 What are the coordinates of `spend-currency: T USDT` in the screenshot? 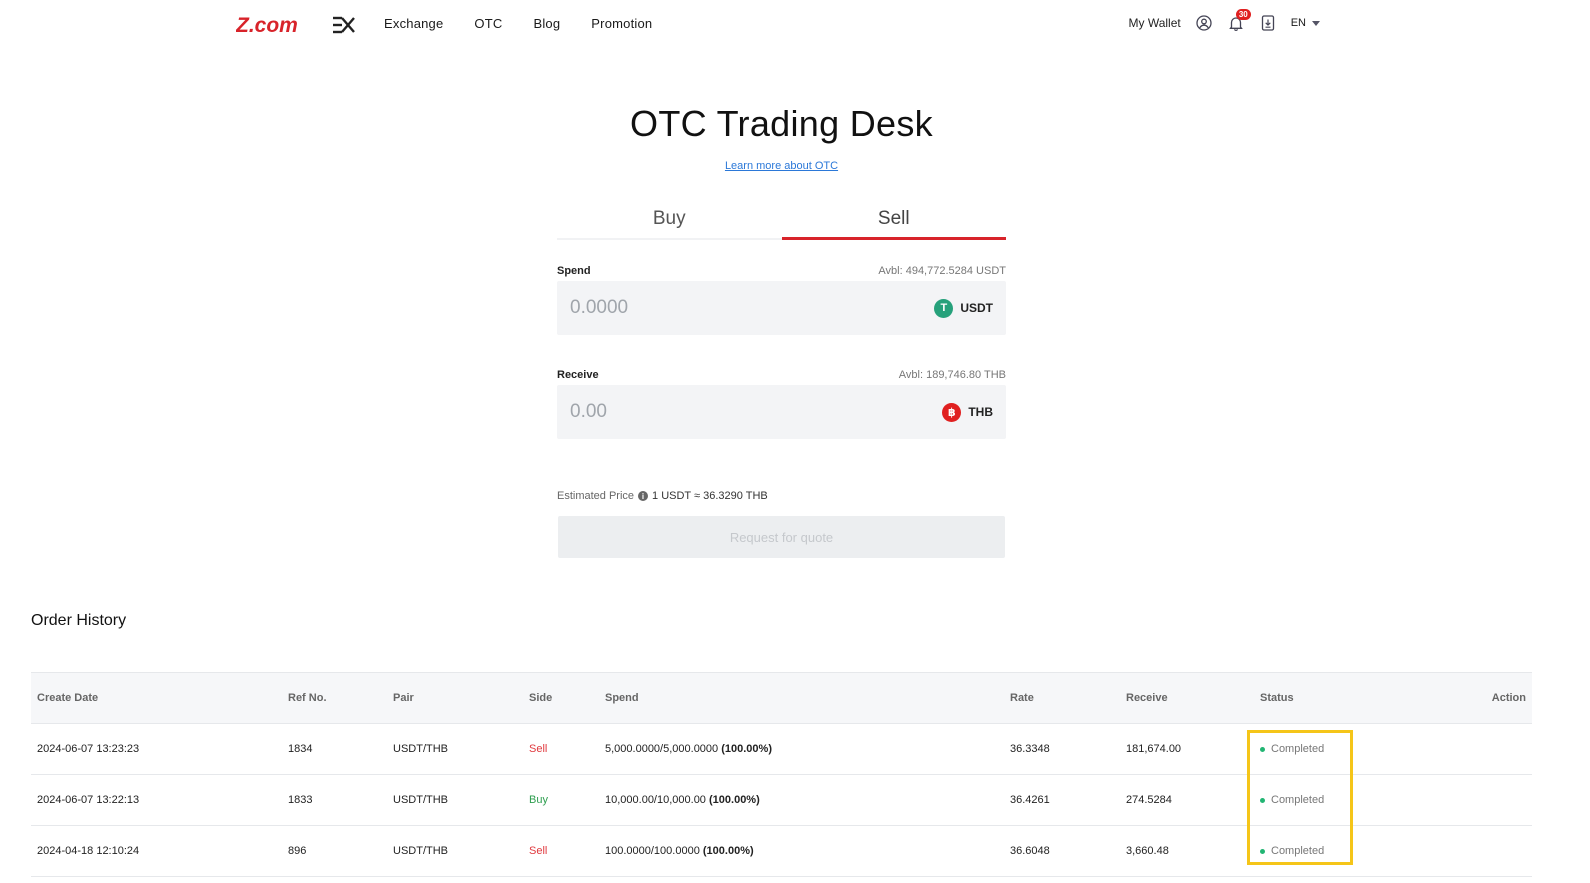 It's located at (963, 308).